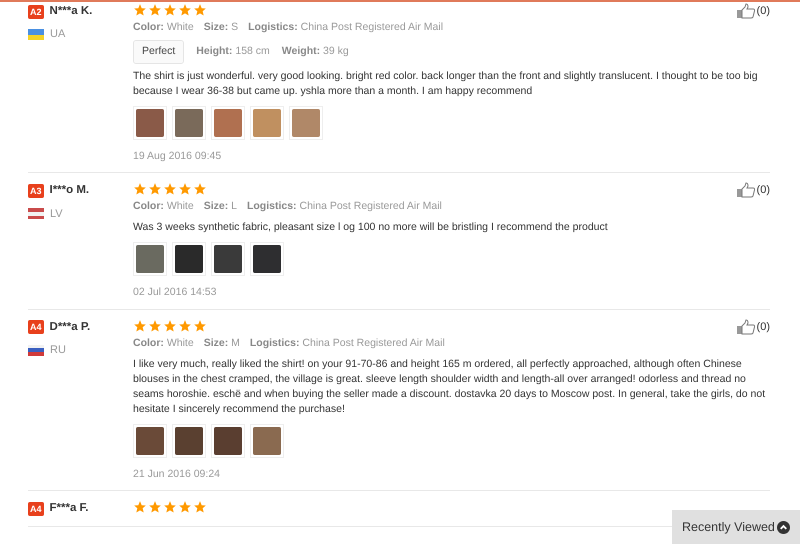 Image resolution: width=800 pixels, height=544 pixels. Describe the element at coordinates (70, 327) in the screenshot. I see `reviewer-name: D***a P.` at that location.